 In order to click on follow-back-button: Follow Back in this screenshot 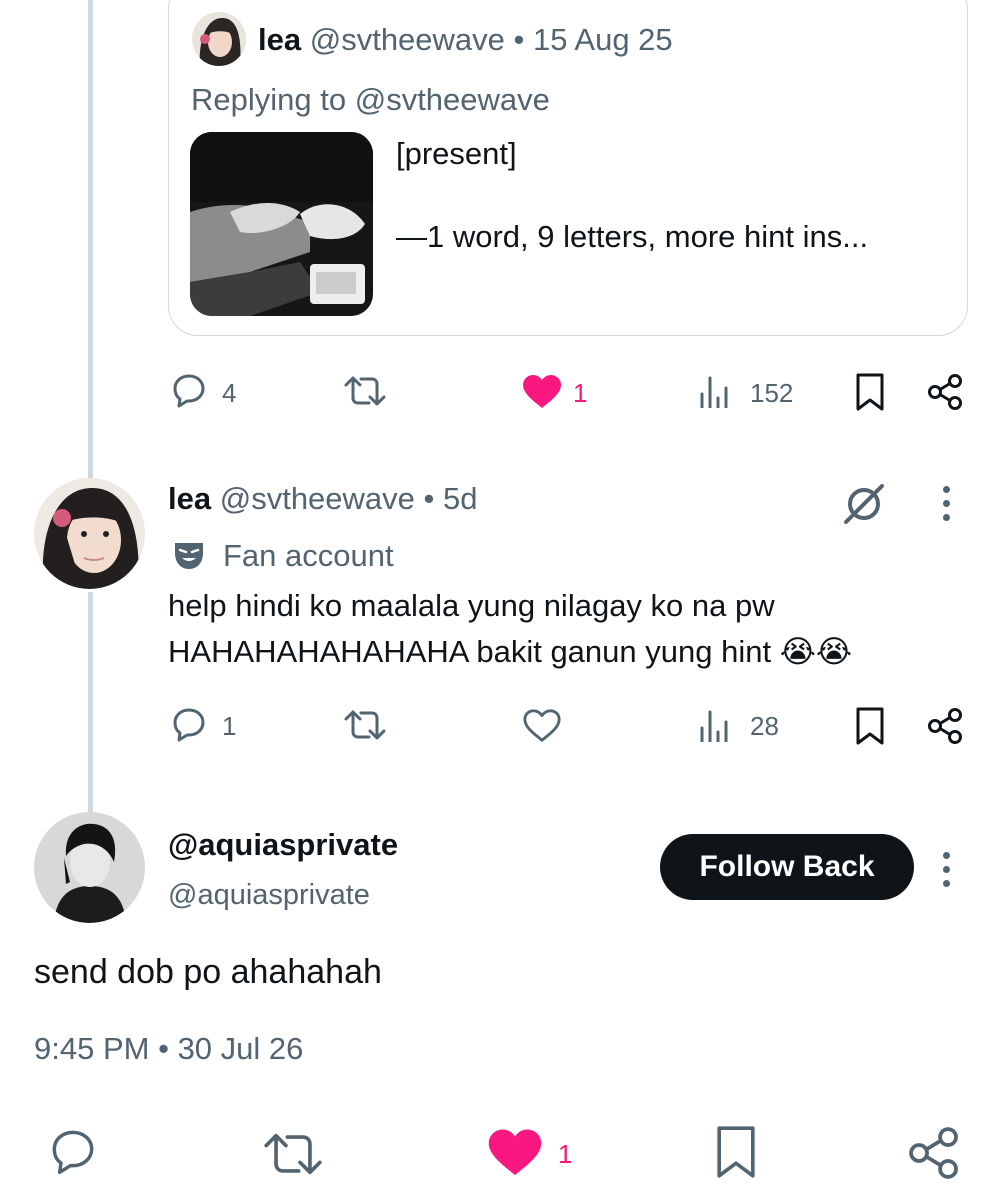, I will do `click(787, 867)`.